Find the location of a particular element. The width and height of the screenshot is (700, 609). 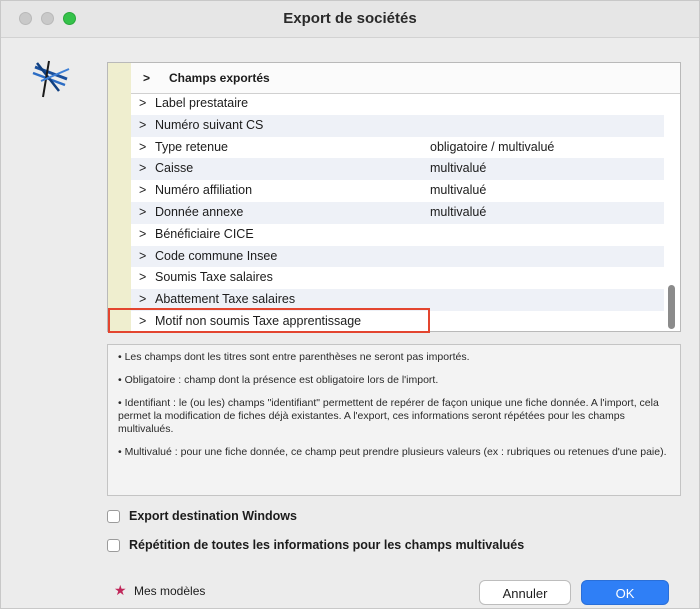

list-header-label: Champs exportés is located at coordinates (219, 78).